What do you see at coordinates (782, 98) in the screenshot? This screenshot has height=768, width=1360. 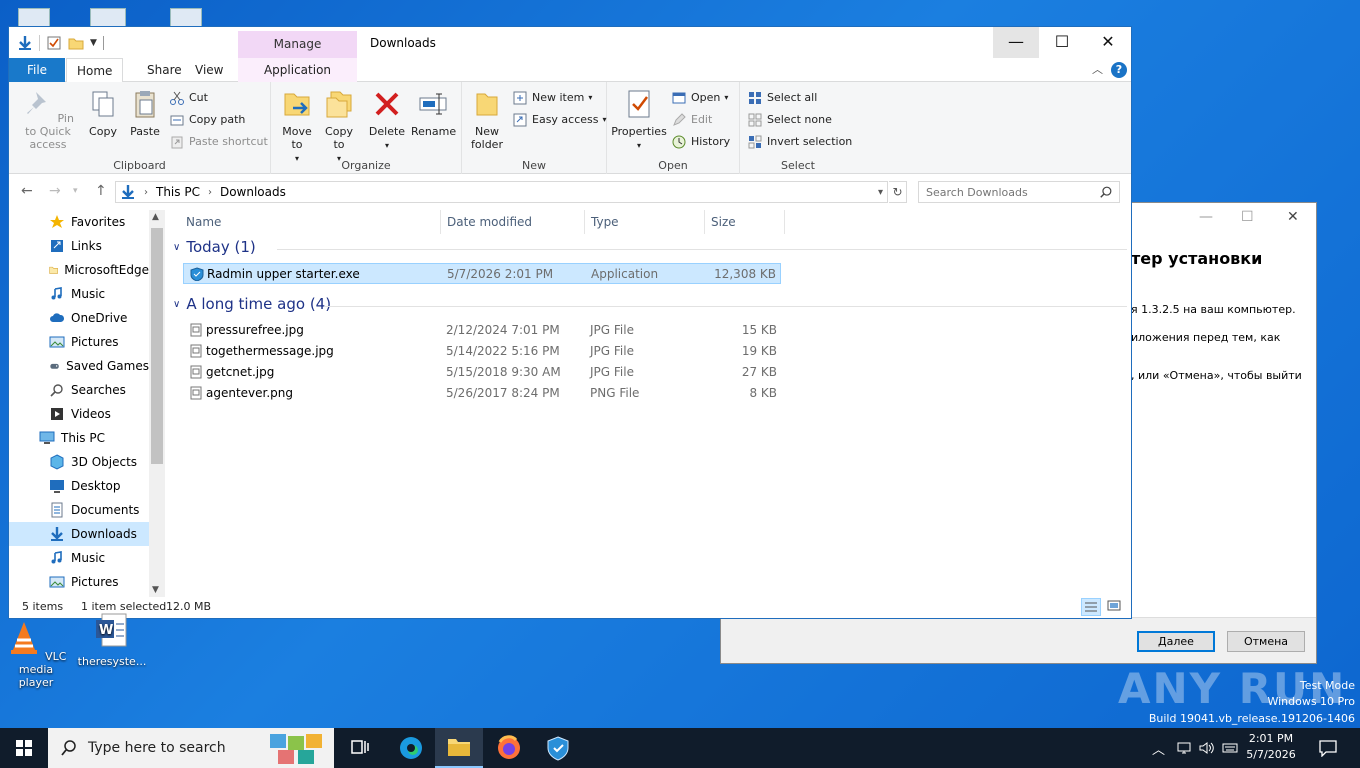 I see `select-all-button: Select all` at bounding box center [782, 98].